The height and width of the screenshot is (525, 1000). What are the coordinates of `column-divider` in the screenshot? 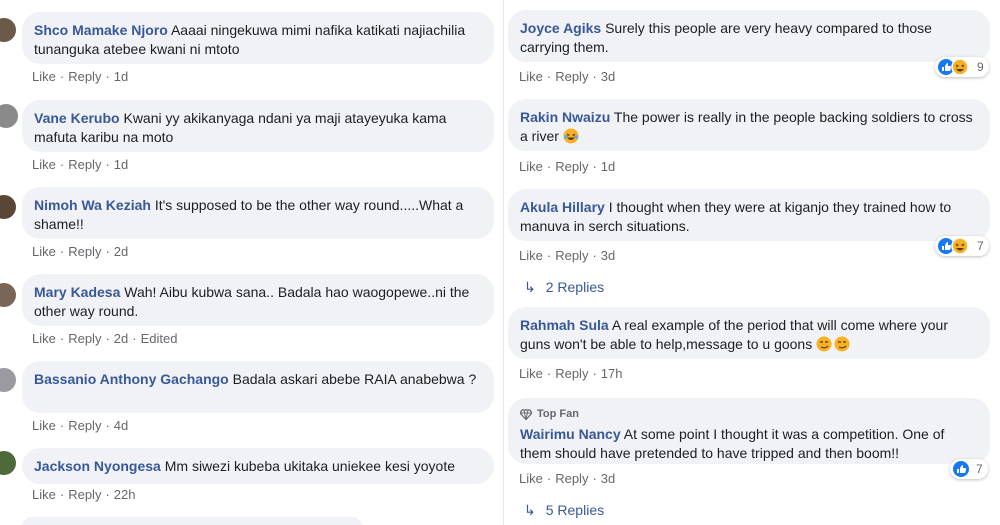 It's located at (503, 262).